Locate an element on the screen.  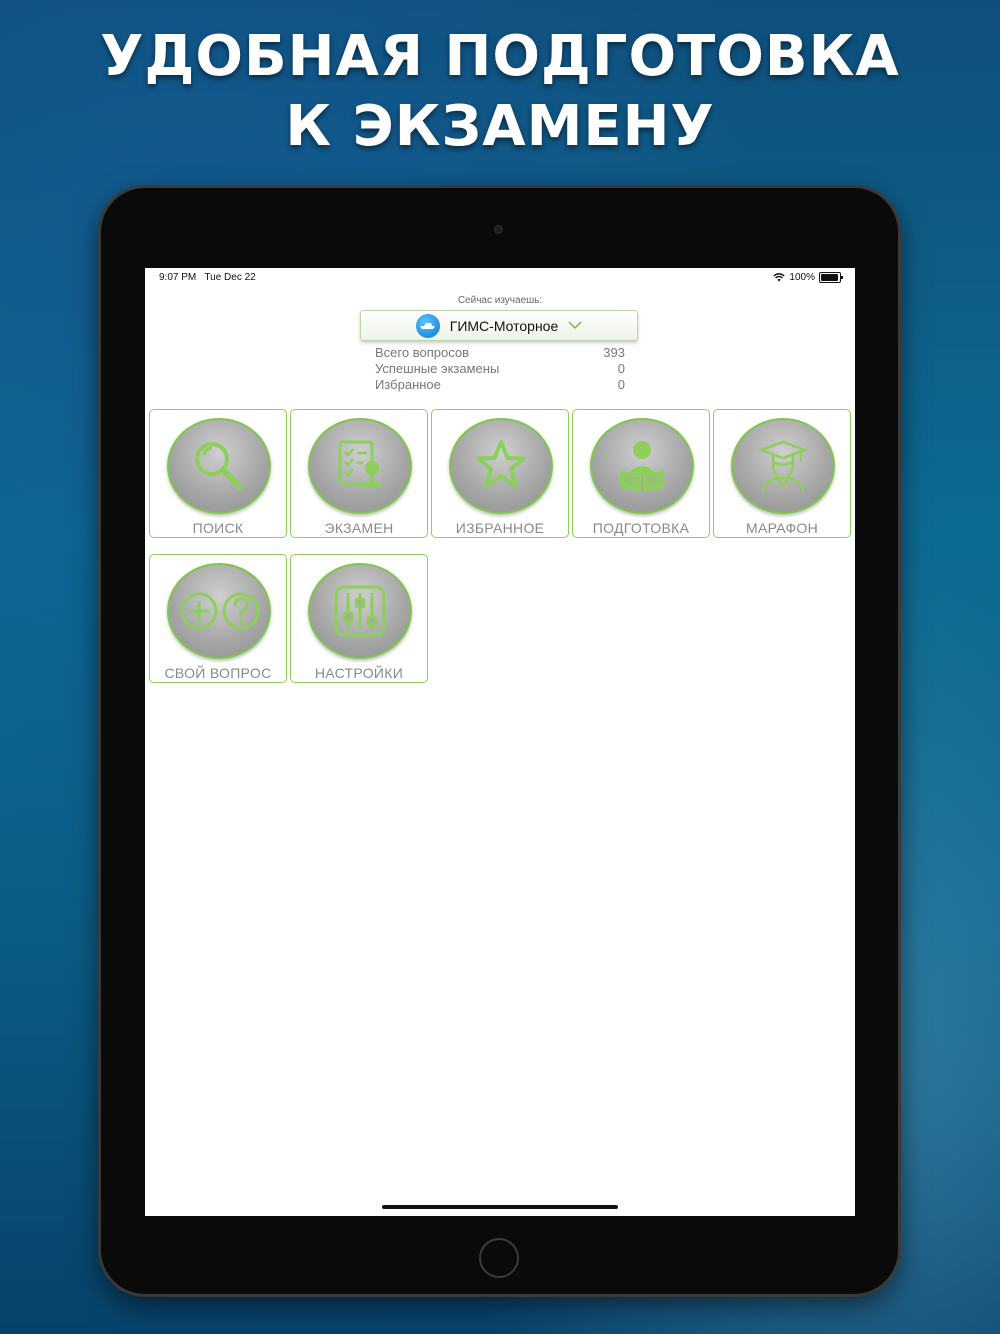
home-button is located at coordinates (499, 1258).